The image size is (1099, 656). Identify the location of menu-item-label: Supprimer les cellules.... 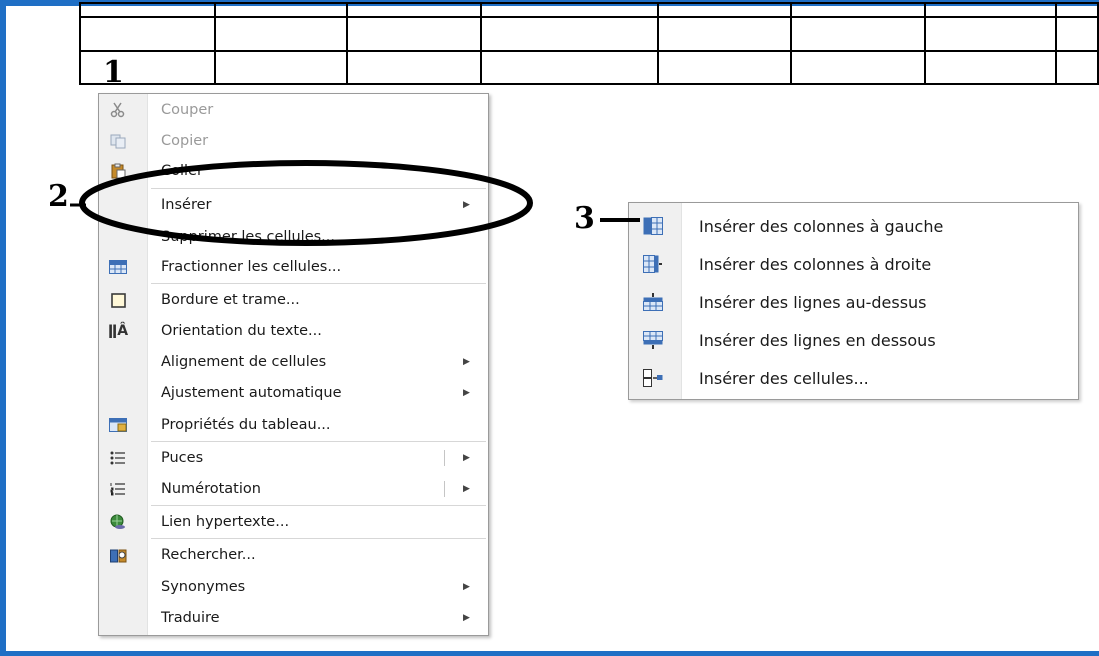
(248, 237).